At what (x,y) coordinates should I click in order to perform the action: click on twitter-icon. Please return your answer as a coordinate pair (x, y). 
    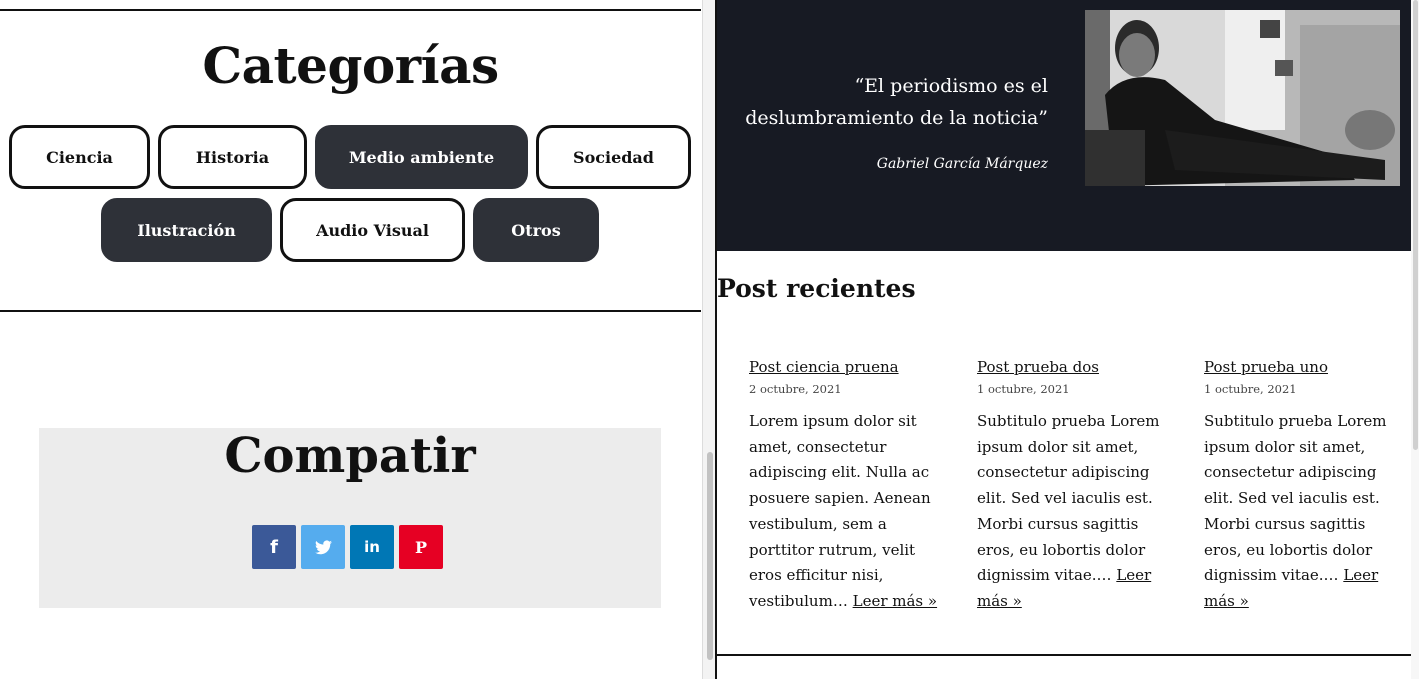
    Looking at the image, I should click on (323, 547).